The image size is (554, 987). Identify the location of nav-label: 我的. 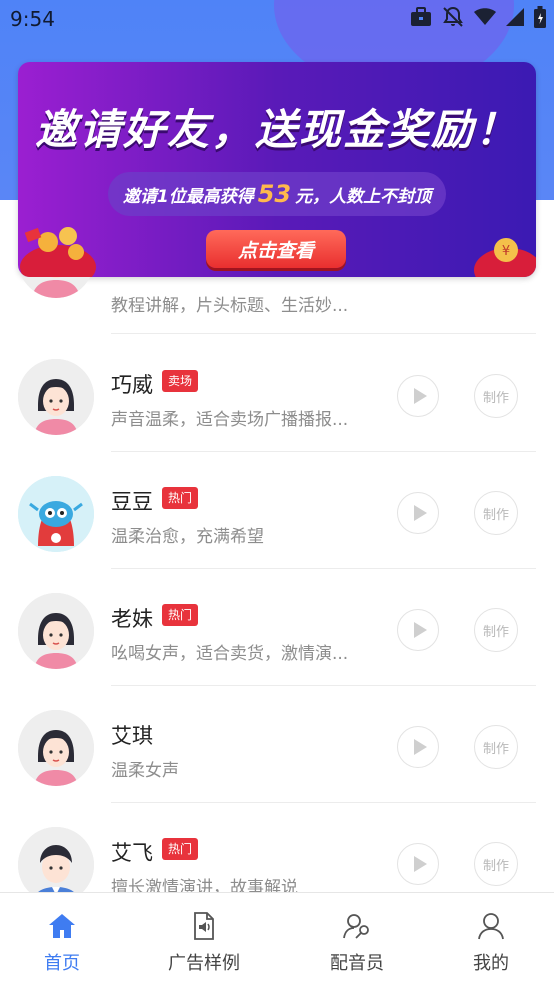
(491, 963).